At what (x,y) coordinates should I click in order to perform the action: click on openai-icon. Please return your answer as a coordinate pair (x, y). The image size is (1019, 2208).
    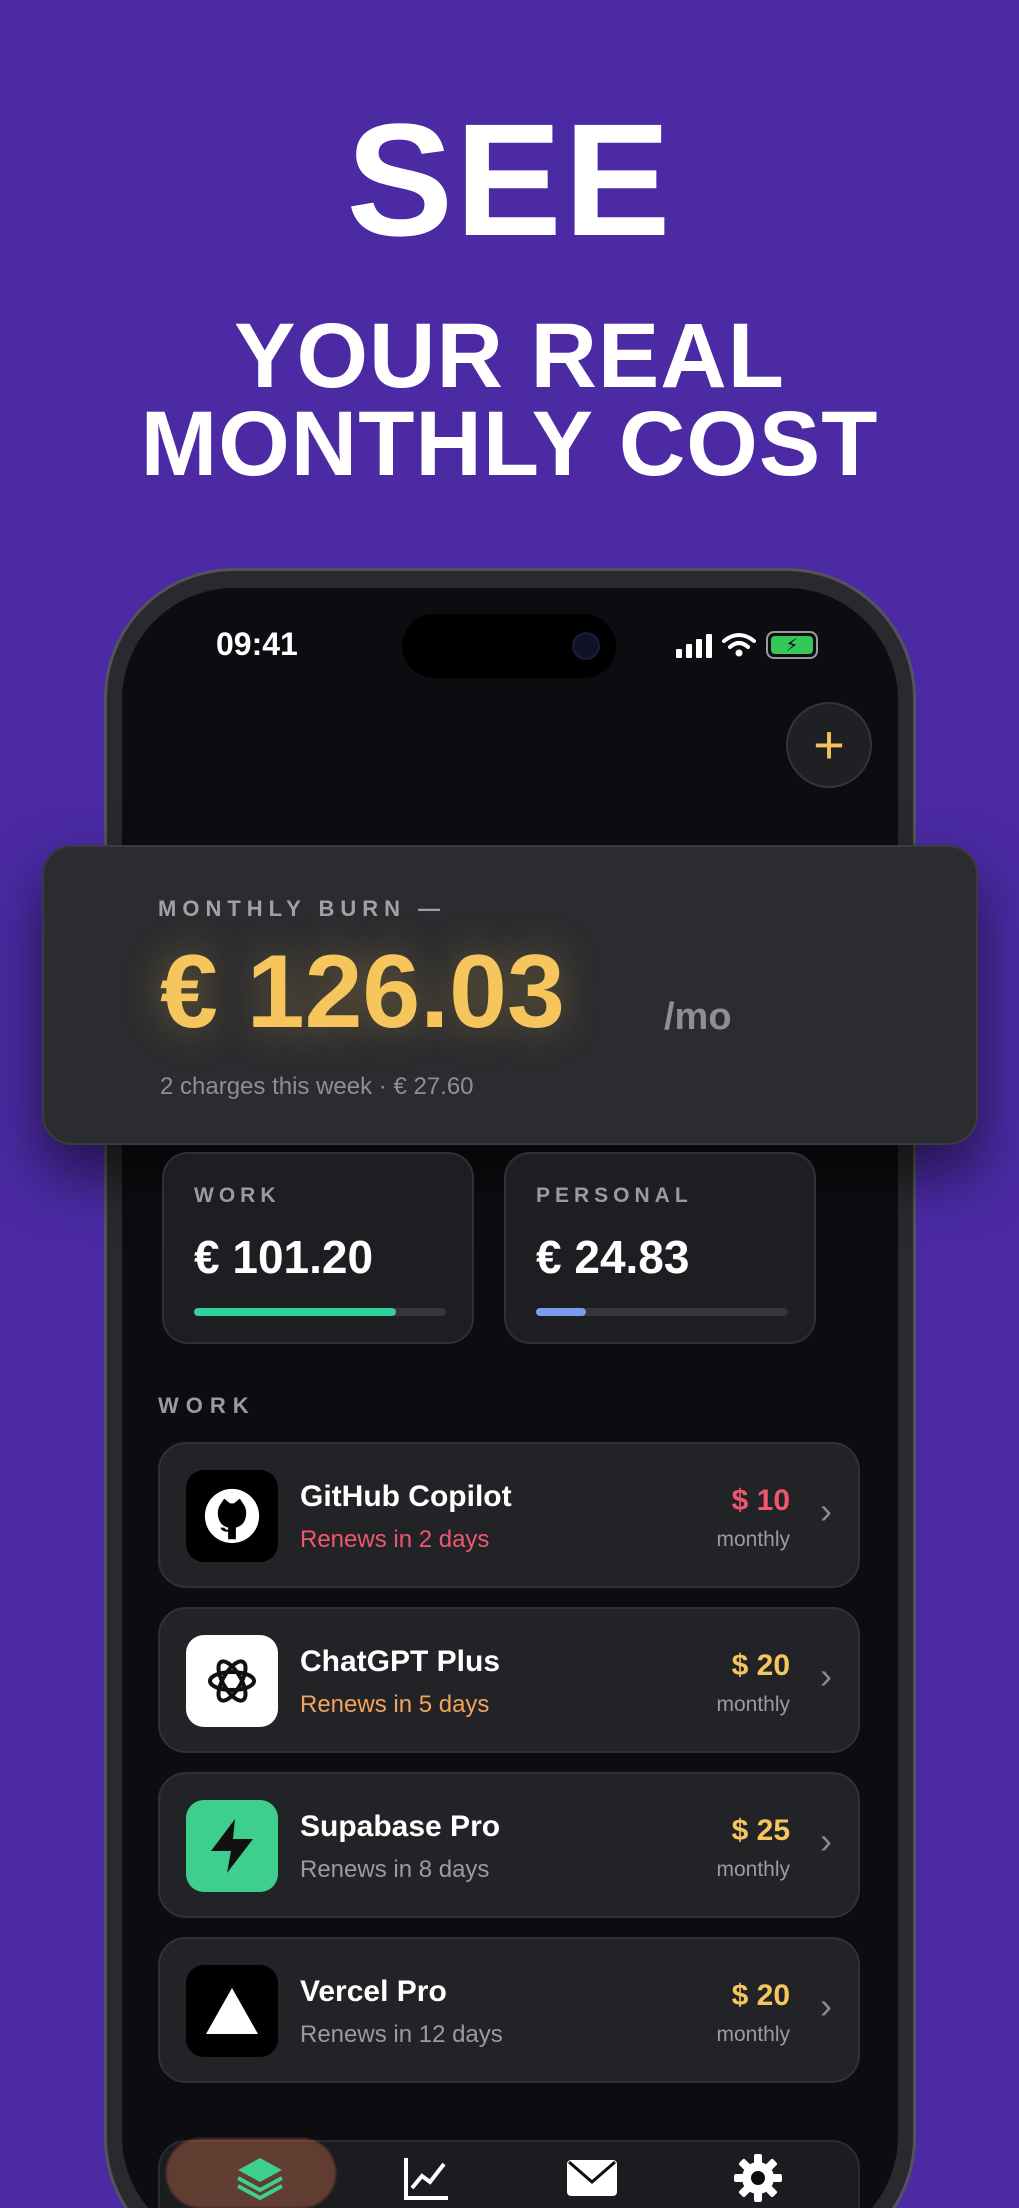
    Looking at the image, I should click on (232, 1681).